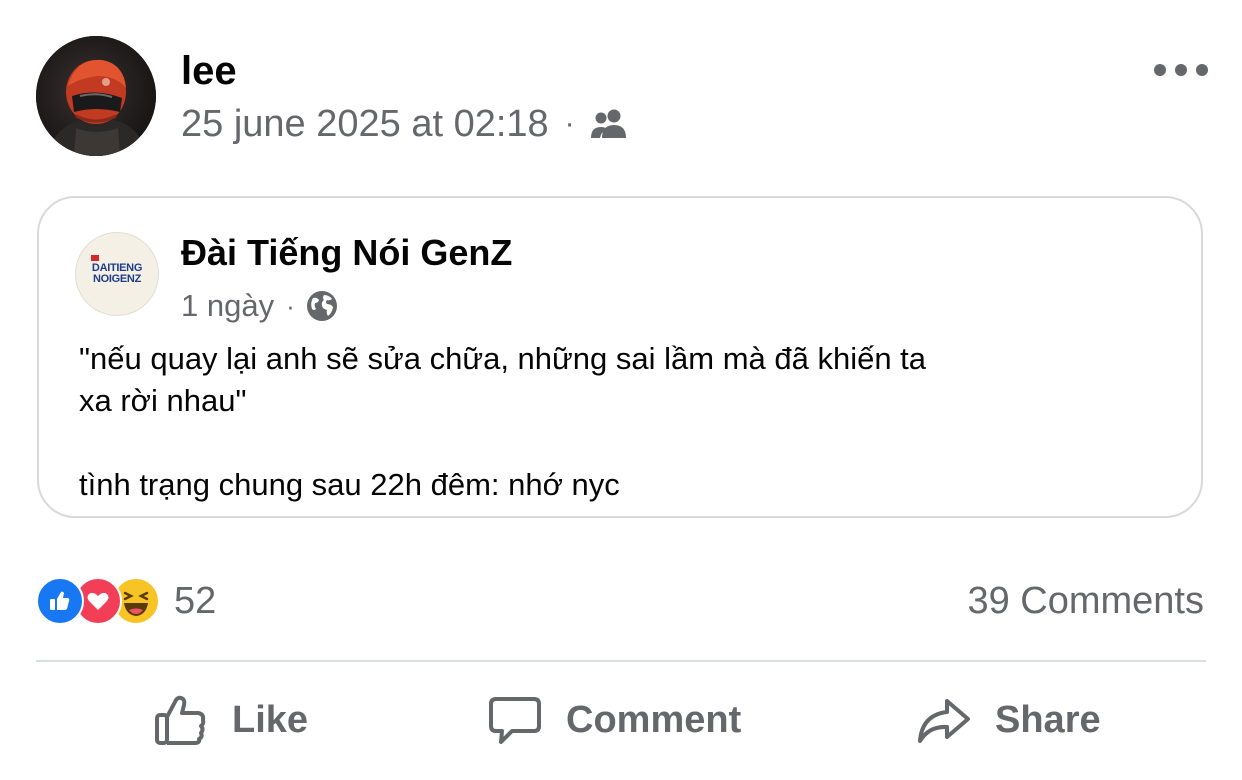 This screenshot has width=1242, height=780. I want to click on author-name: lee, so click(209, 71).